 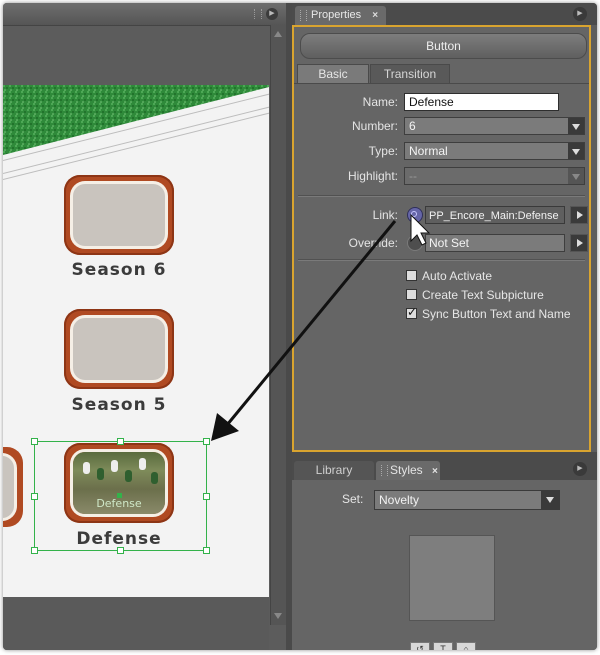 I want to click on mouse-cursor-icon, so click(x=420, y=229).